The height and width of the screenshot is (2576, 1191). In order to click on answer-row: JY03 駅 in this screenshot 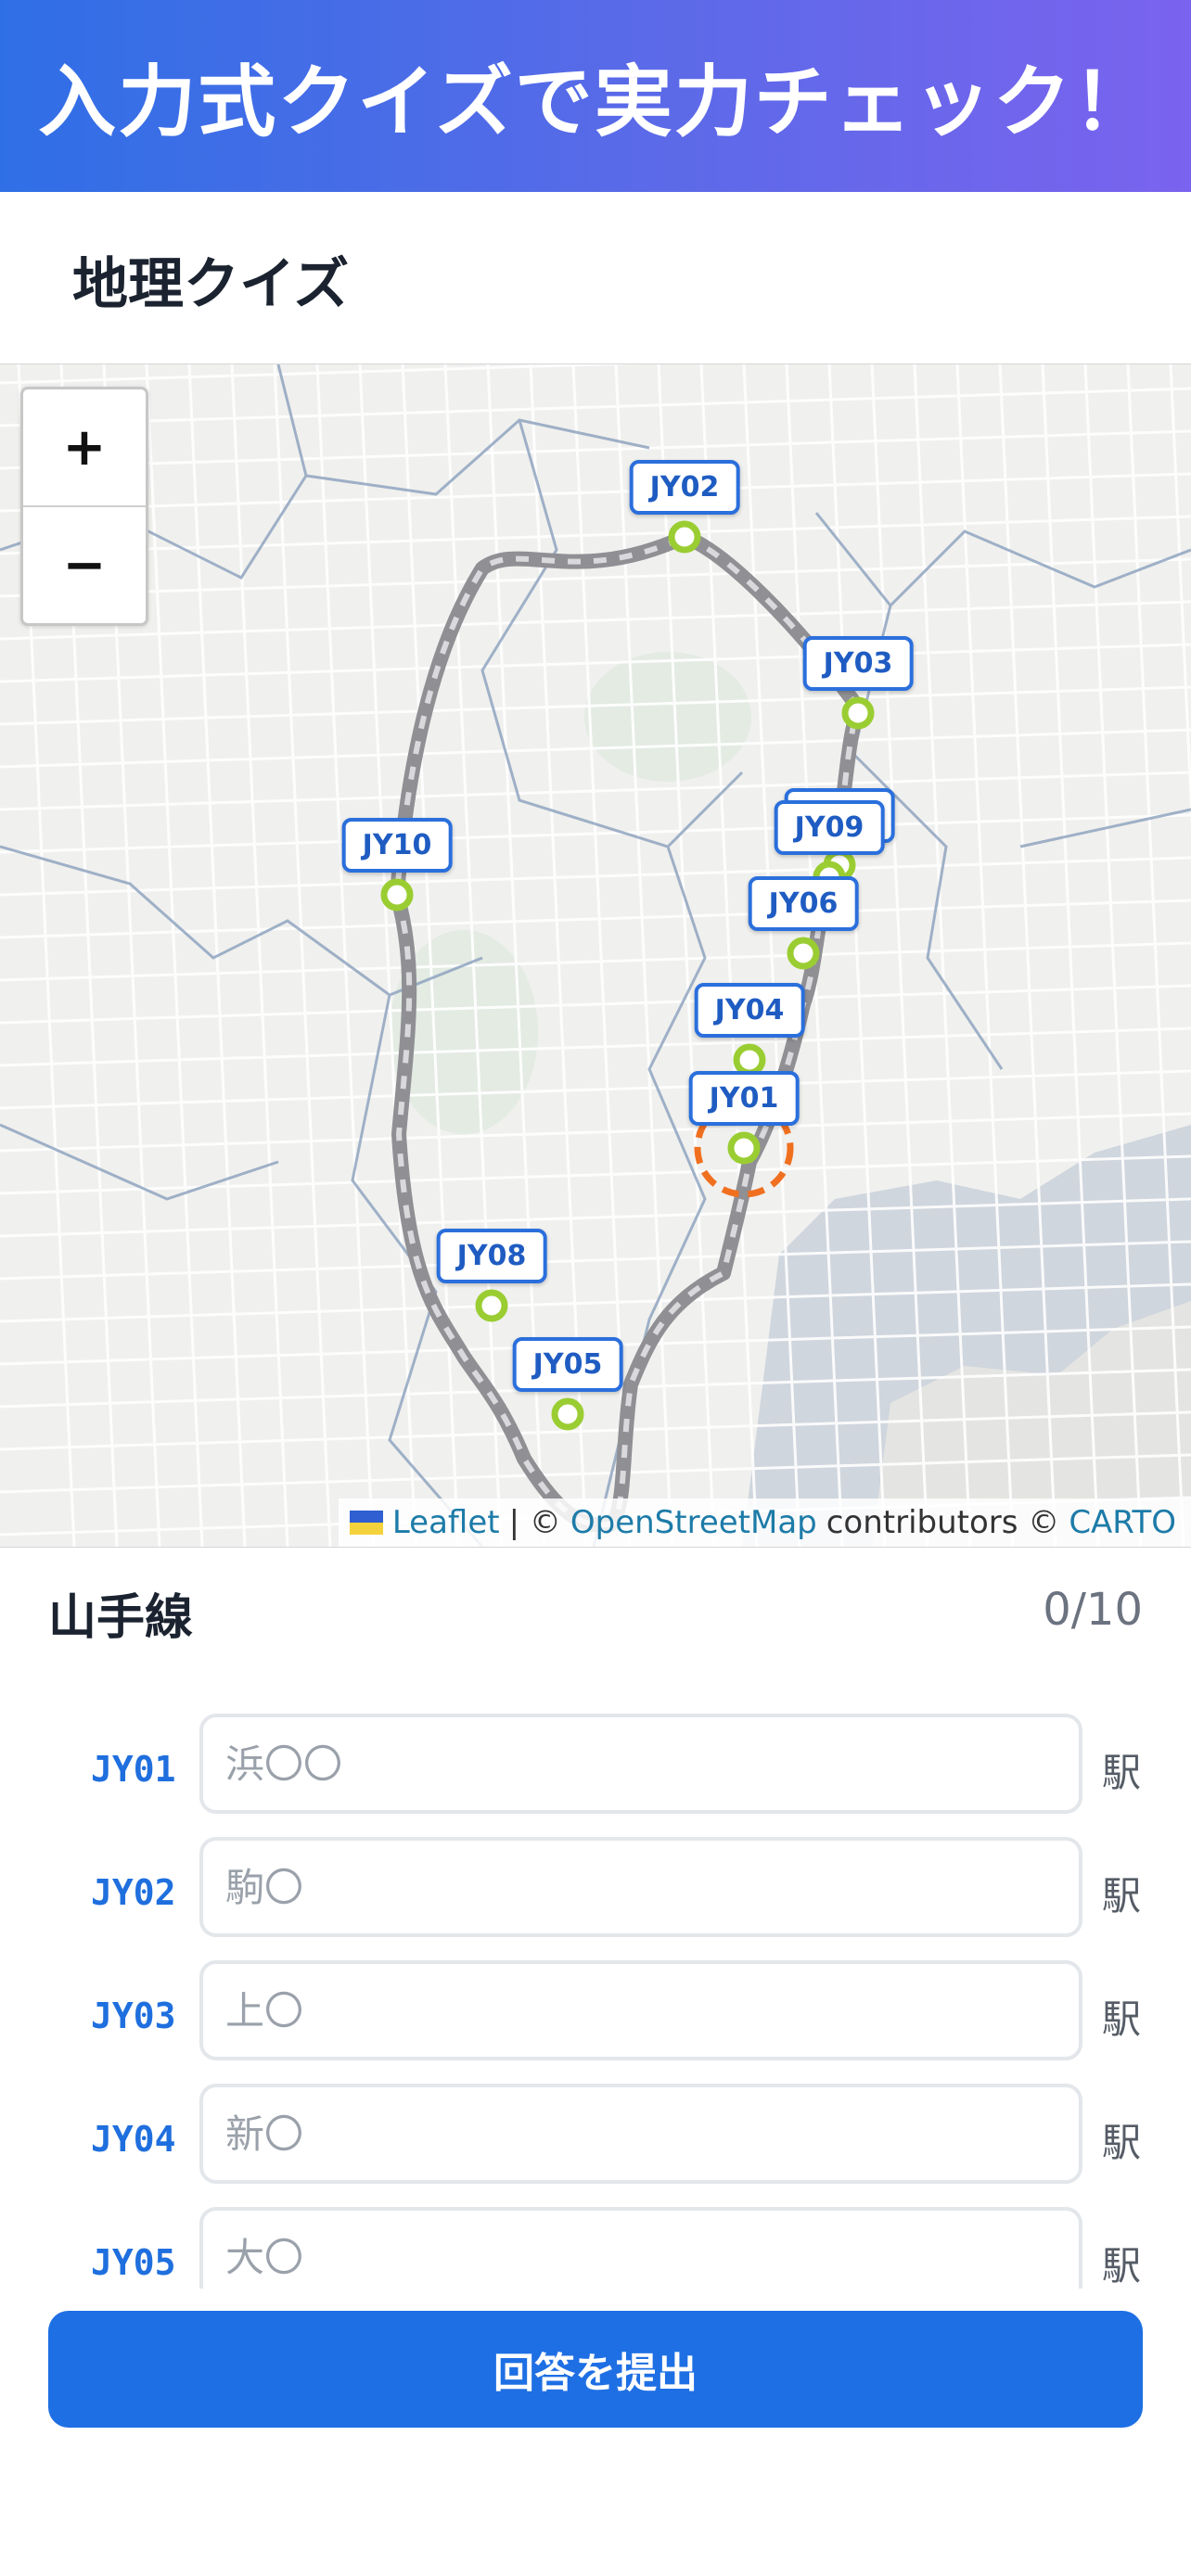, I will do `click(595, 2013)`.